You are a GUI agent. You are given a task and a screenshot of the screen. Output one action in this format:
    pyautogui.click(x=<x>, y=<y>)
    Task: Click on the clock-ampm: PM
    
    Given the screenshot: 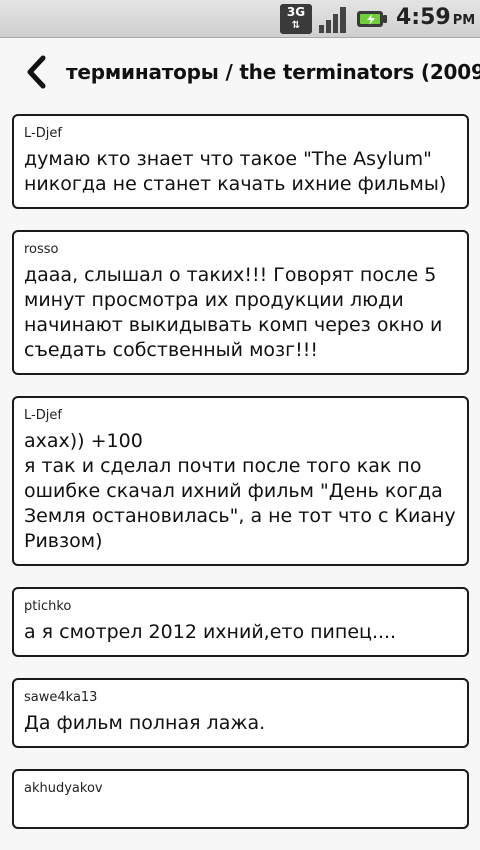 What is the action you would take?
    pyautogui.click(x=464, y=20)
    